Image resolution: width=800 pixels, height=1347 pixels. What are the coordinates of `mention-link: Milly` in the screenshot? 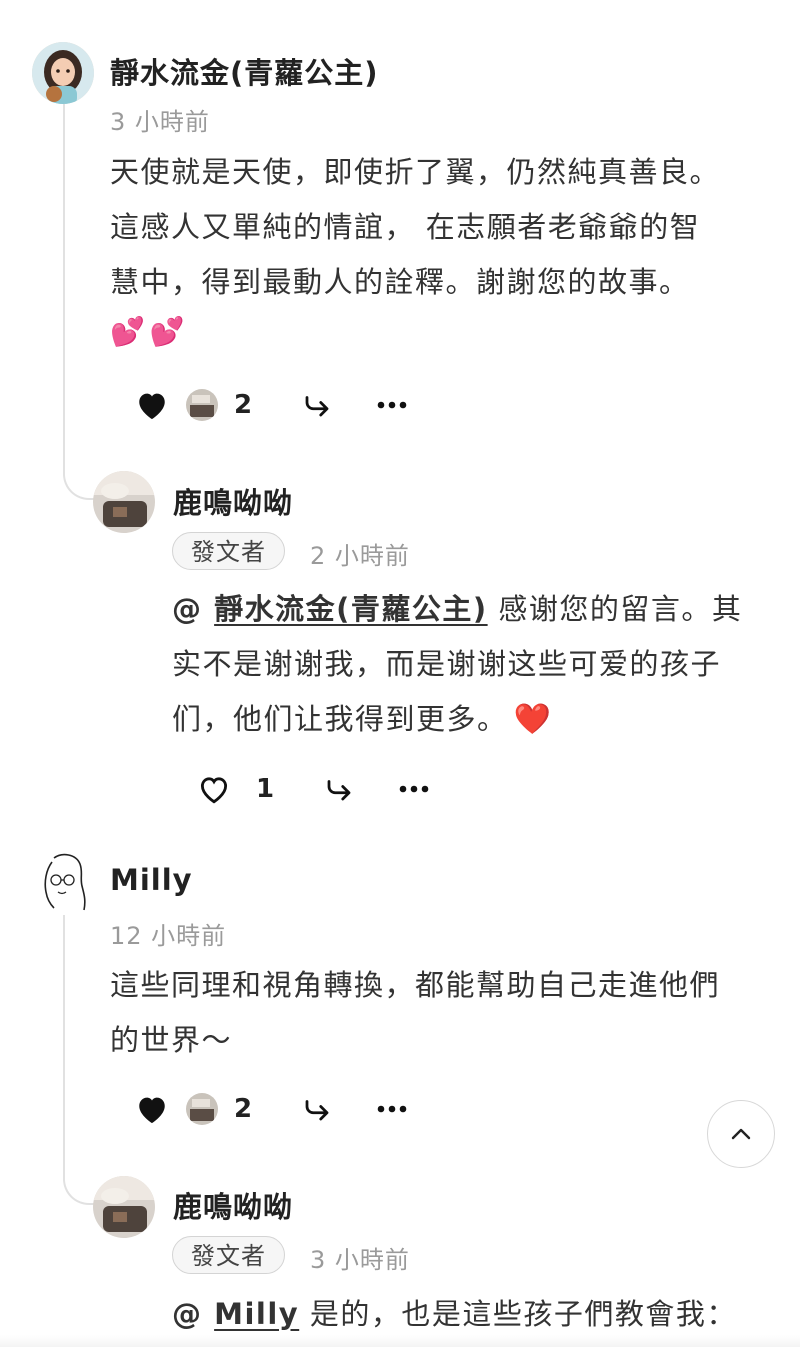 It's located at (256, 1314).